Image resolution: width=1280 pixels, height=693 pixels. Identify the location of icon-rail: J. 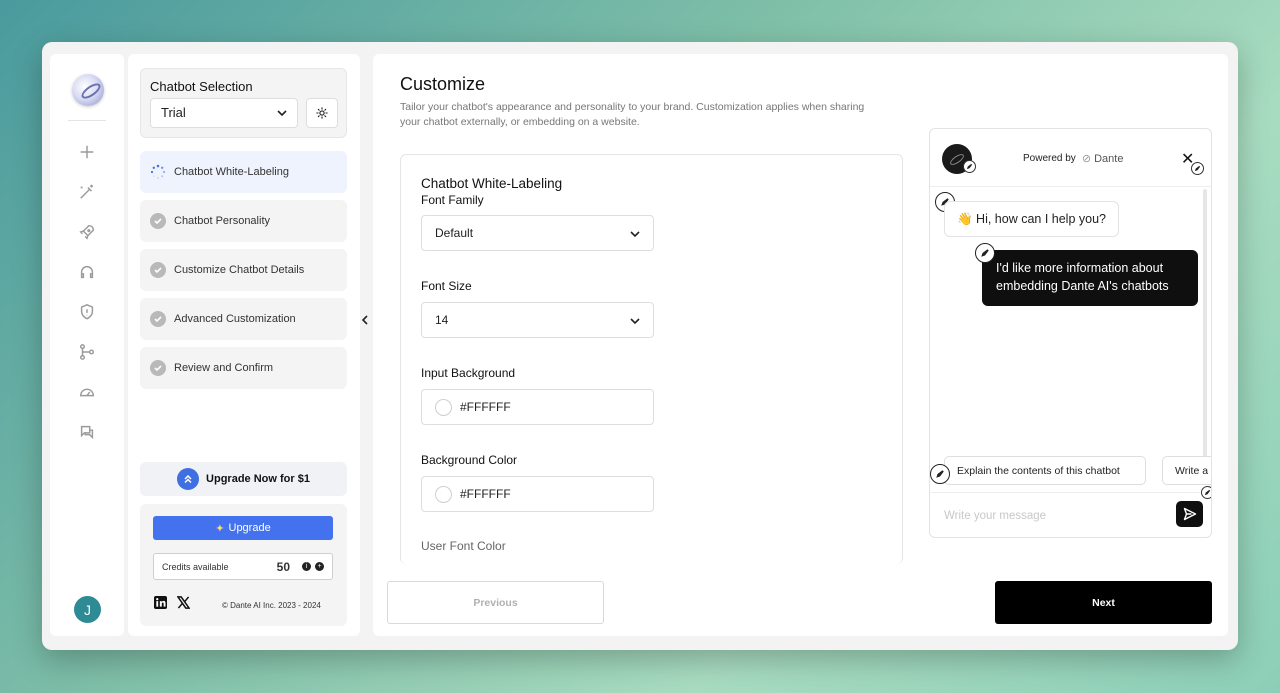
(87, 345).